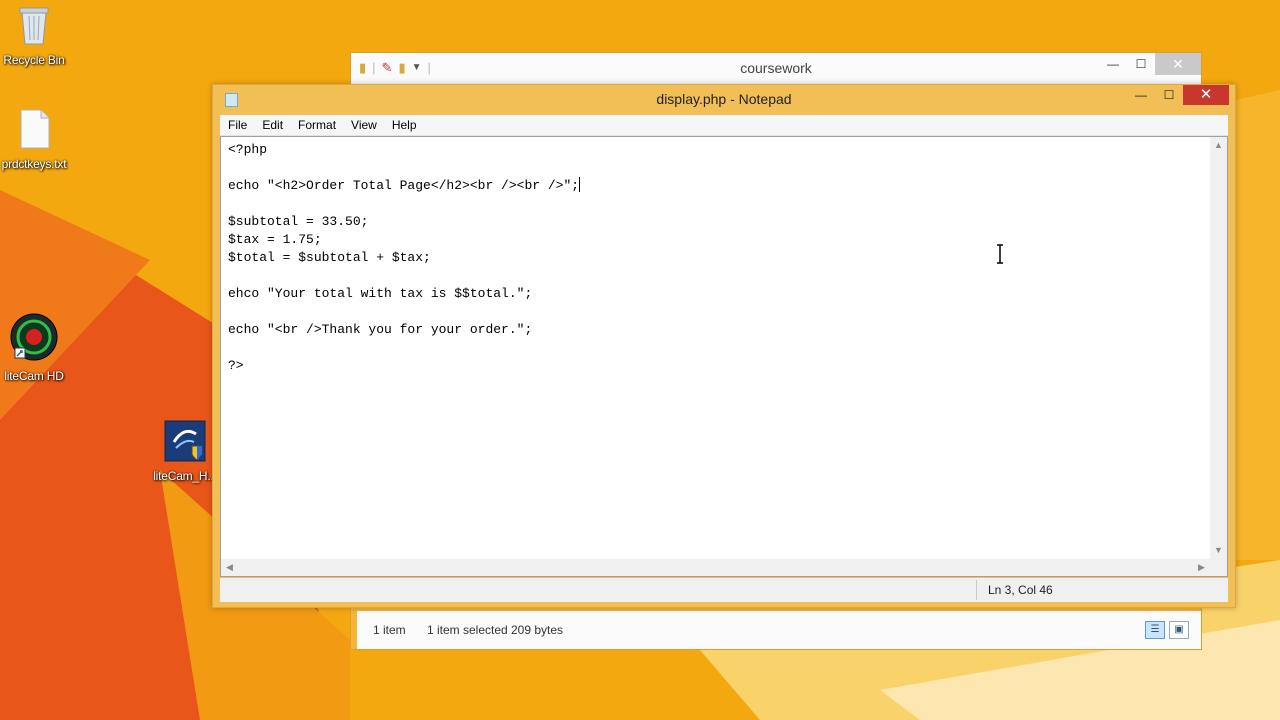 This screenshot has height=720, width=1280. I want to click on scrollbar-corner, so click(1218, 567).